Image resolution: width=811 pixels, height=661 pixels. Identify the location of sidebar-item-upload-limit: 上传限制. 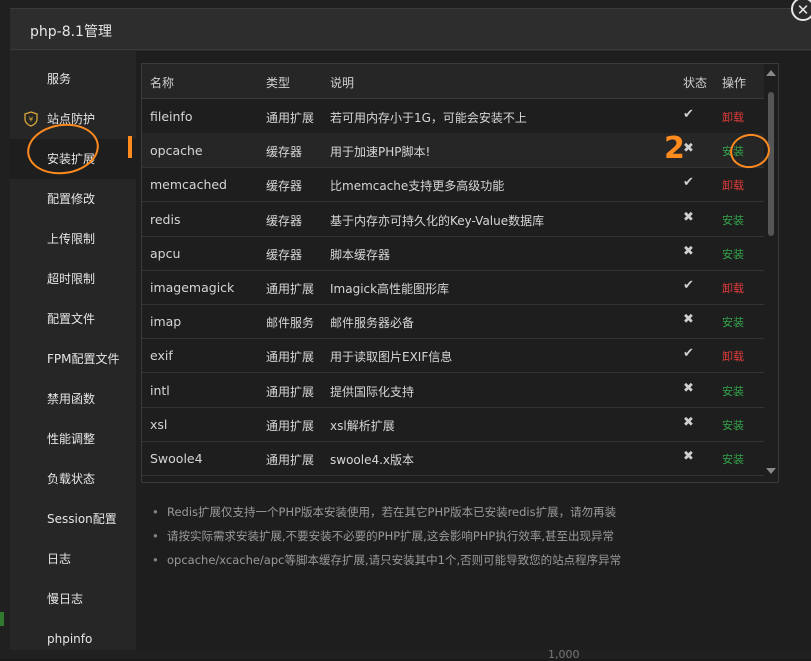
(73, 239).